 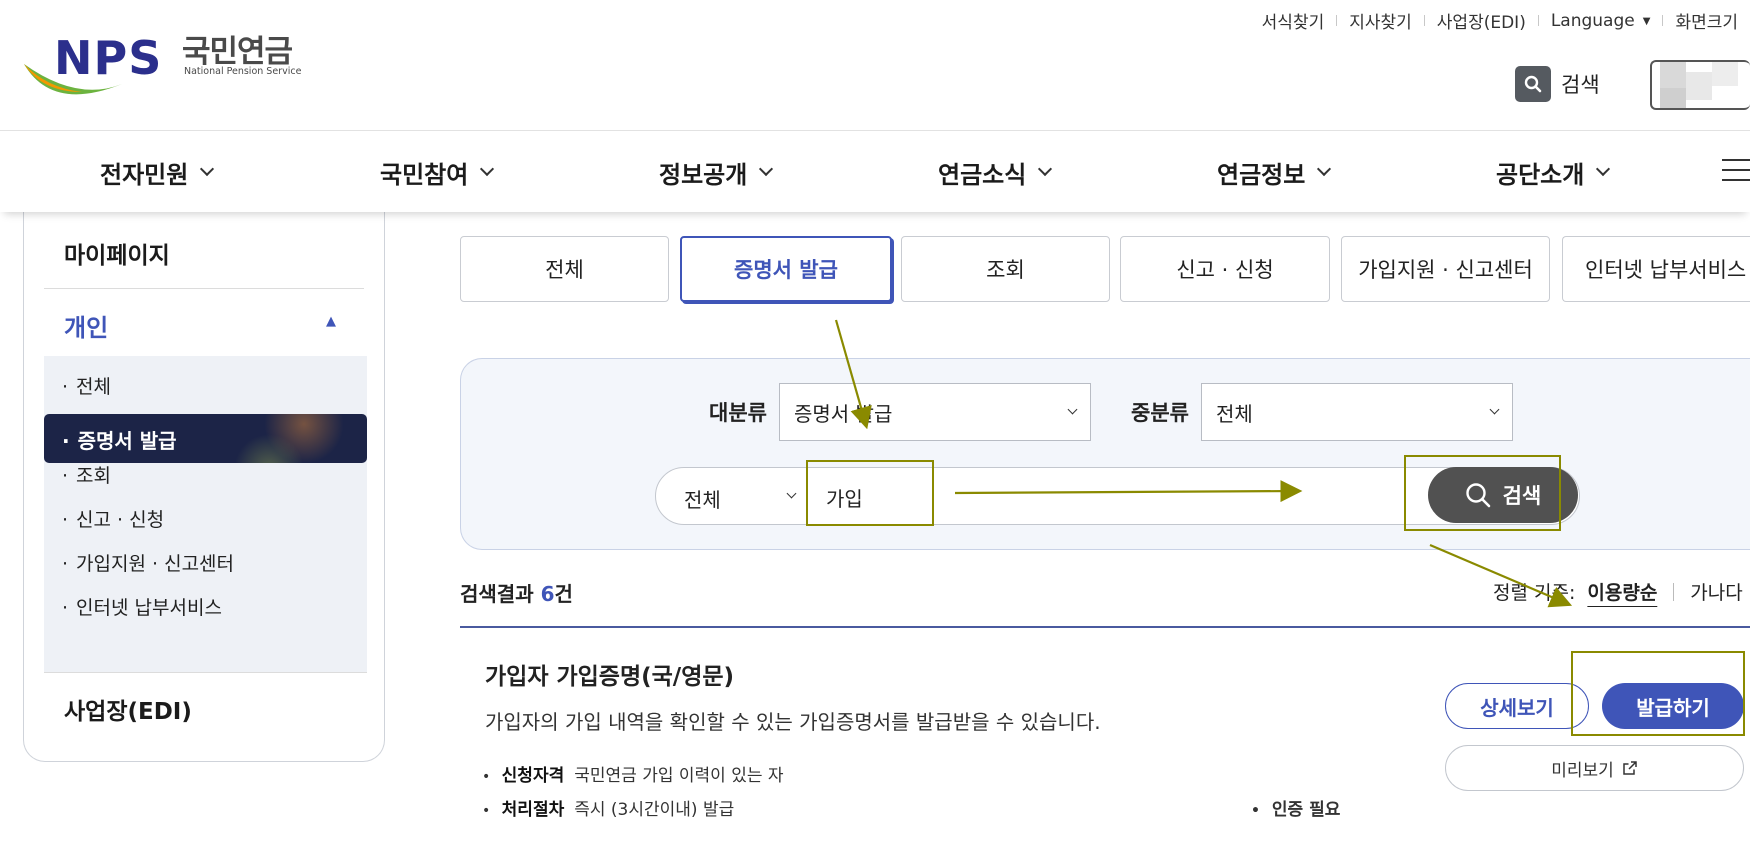 What do you see at coordinates (1716, 591) in the screenshot?
I see `sort-option-alphabetical: 가나다` at bounding box center [1716, 591].